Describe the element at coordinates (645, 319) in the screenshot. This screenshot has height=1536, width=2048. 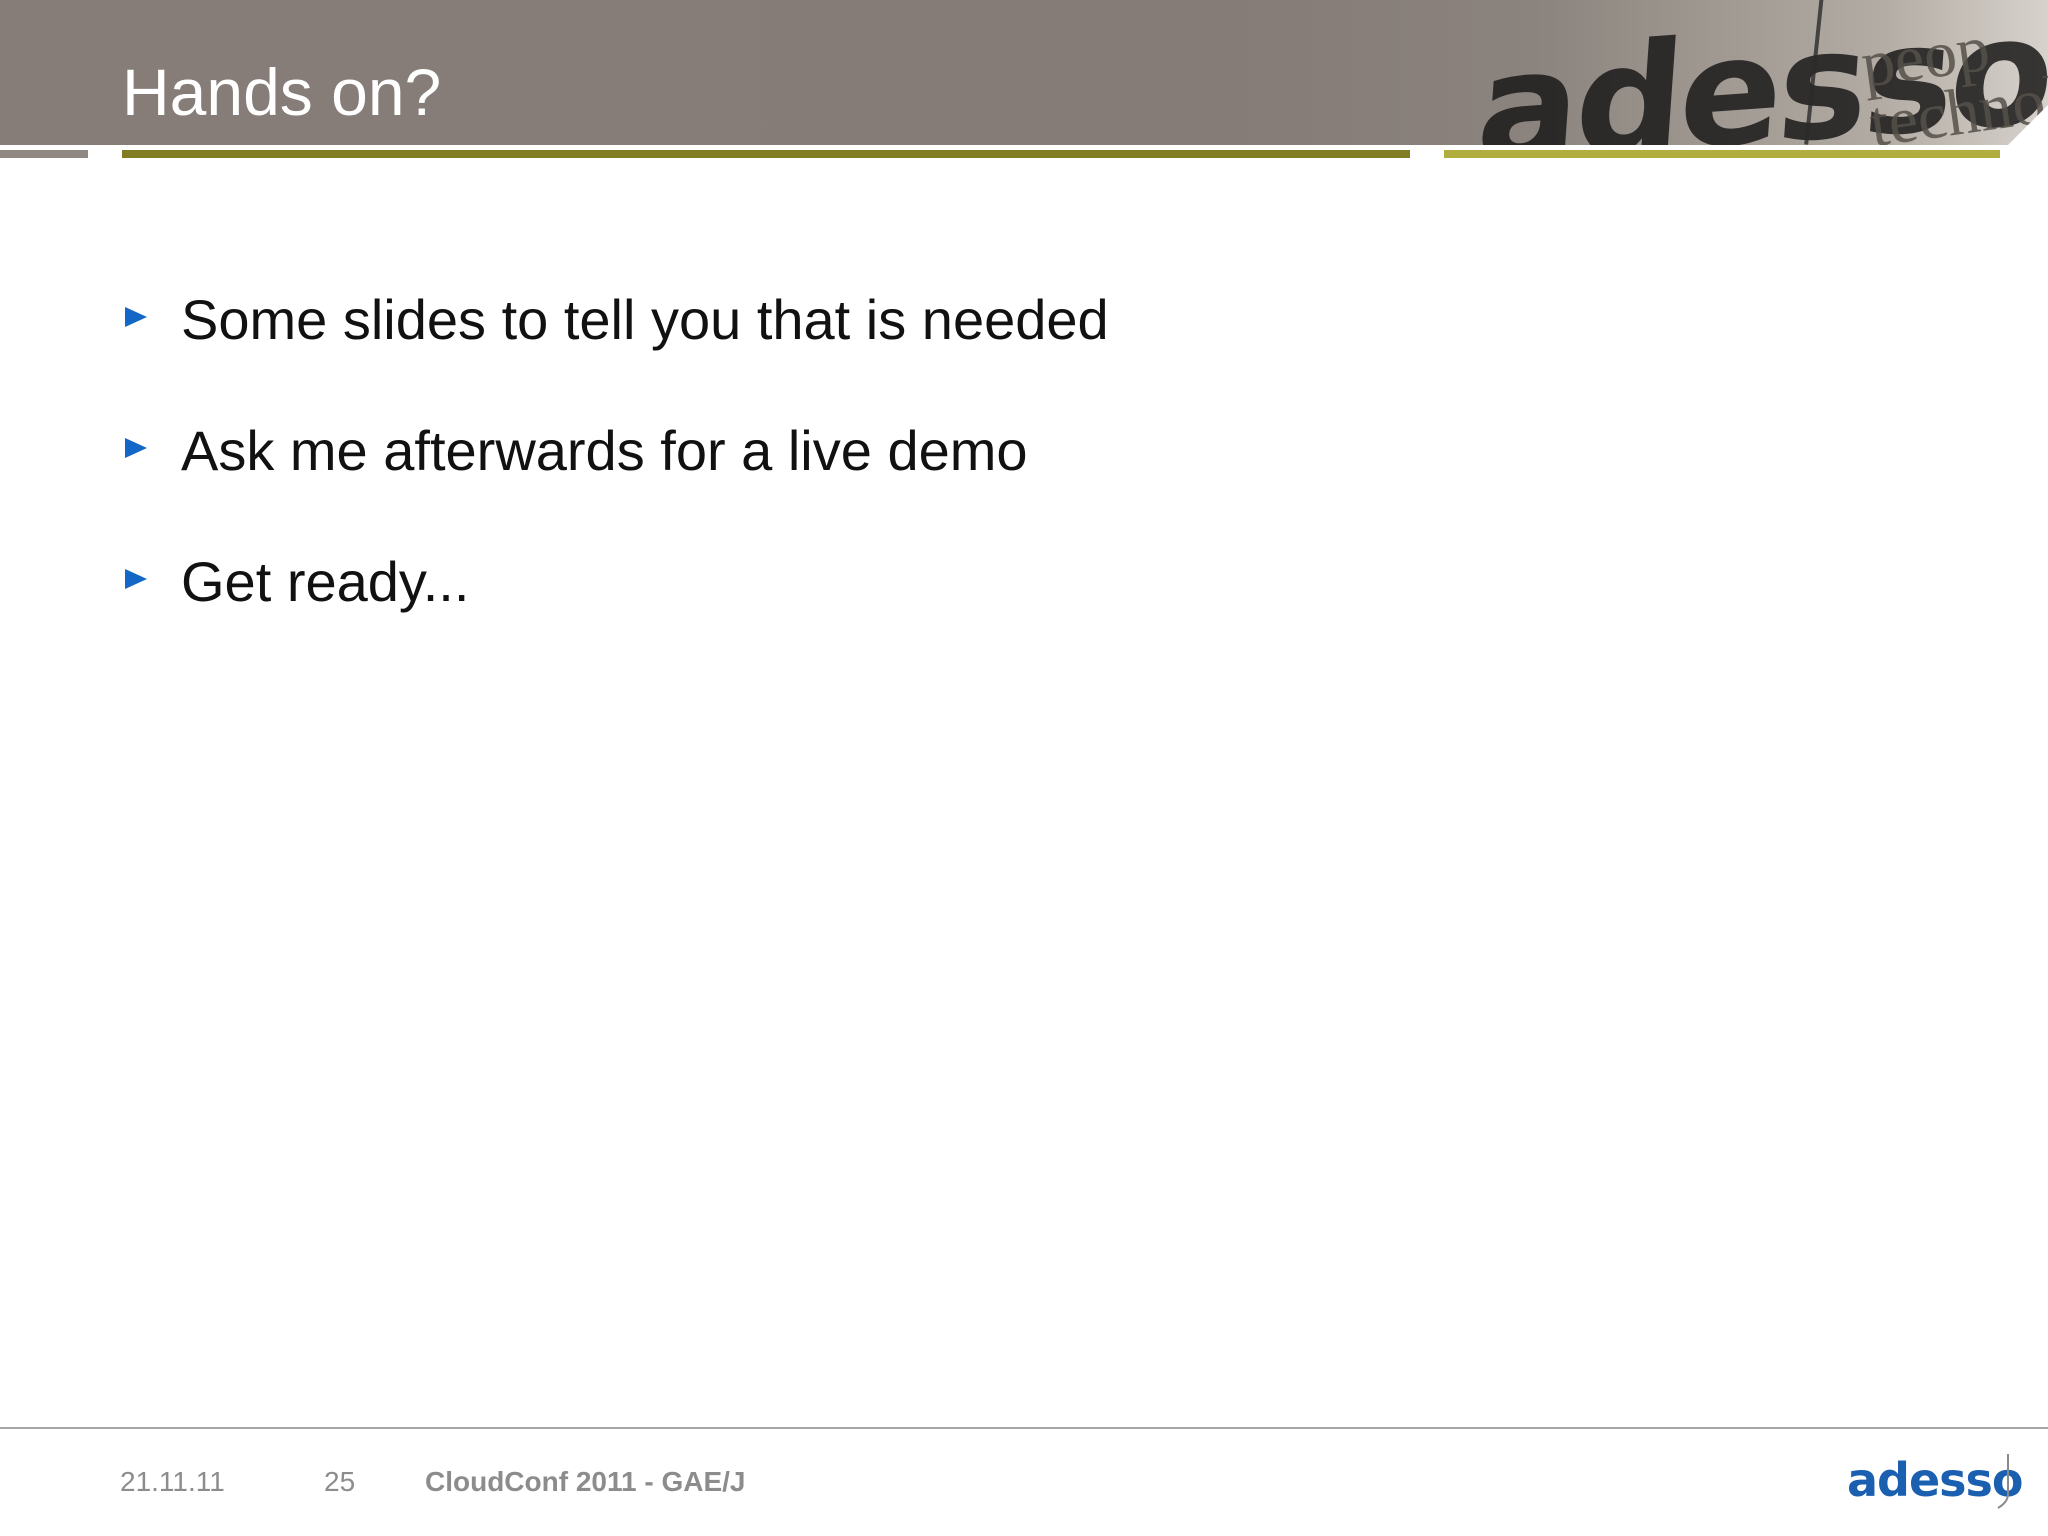
I see `bullet-text: Some slides to tell you that is needed` at that location.